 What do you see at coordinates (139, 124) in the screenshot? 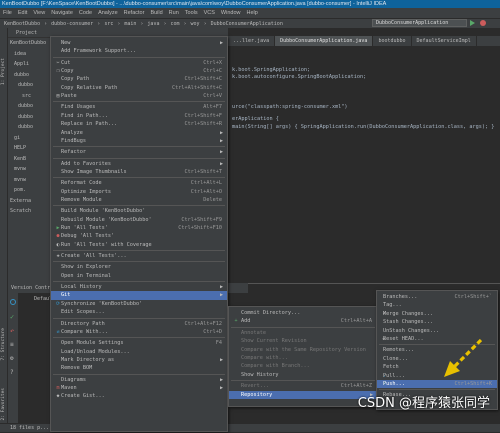
I see `ctx-item-replace-in-path: Replace in Path... Ctrl+Shift+R` at bounding box center [139, 124].